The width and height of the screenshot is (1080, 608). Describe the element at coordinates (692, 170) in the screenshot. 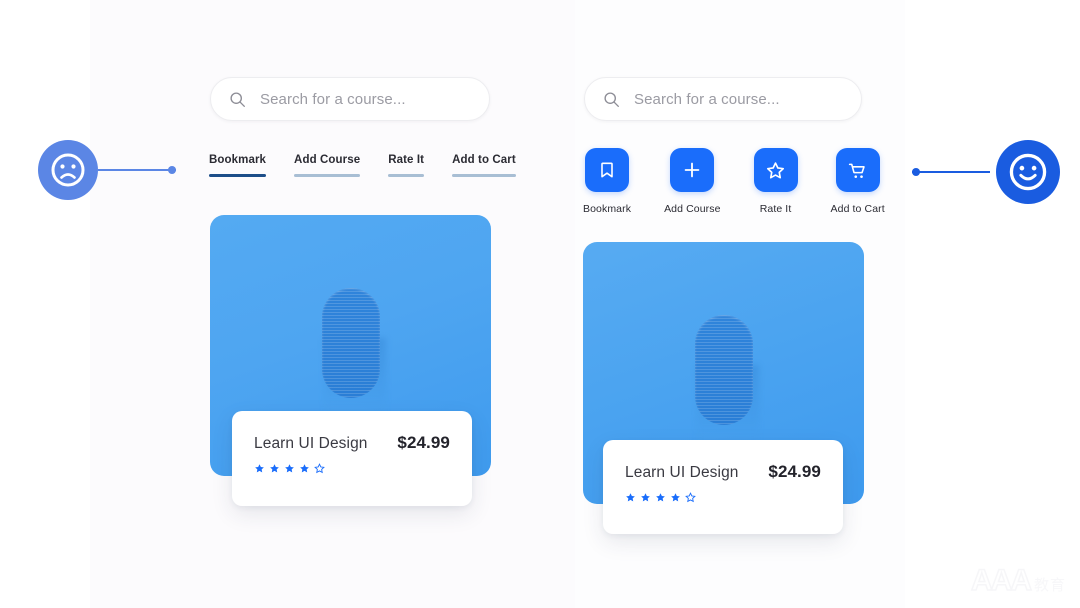

I see `plus-icon` at that location.